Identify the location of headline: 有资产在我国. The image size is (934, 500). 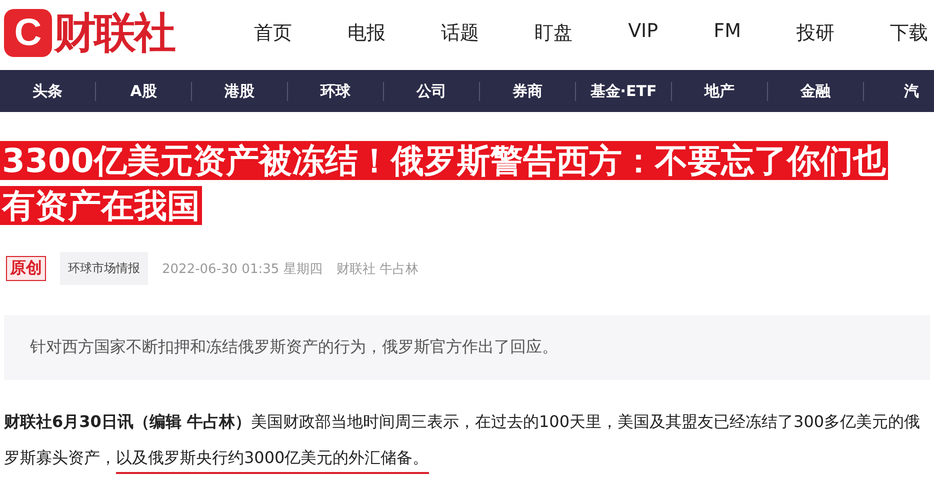
(101, 205).